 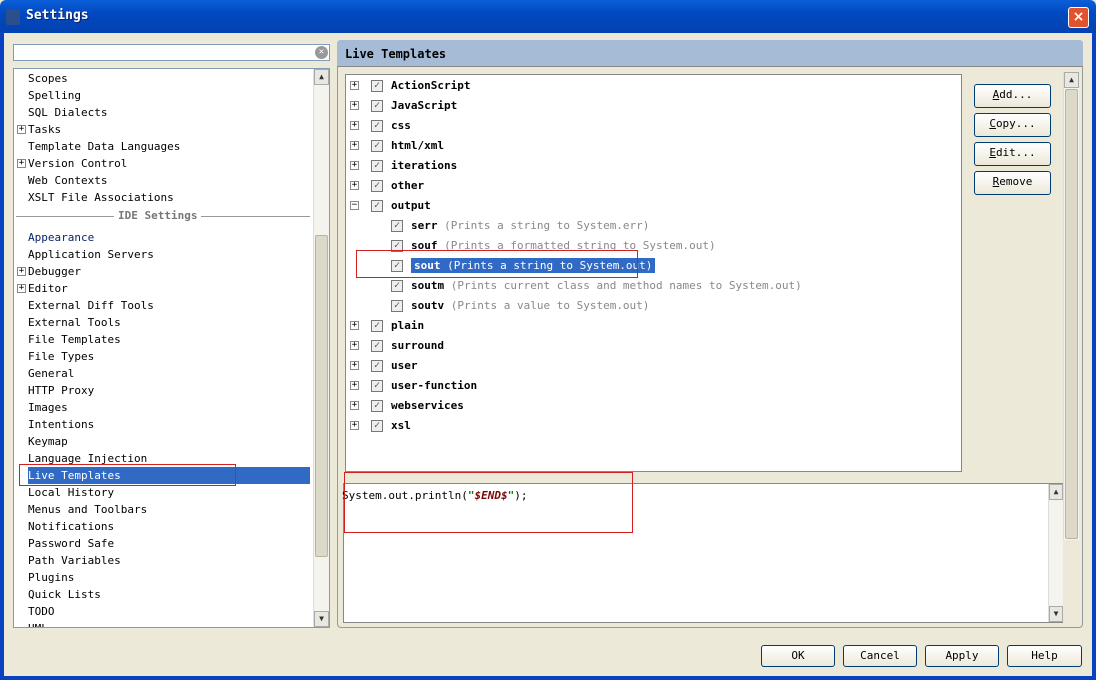 What do you see at coordinates (104, 146) in the screenshot?
I see `sidebar-item: Template Data Languages` at bounding box center [104, 146].